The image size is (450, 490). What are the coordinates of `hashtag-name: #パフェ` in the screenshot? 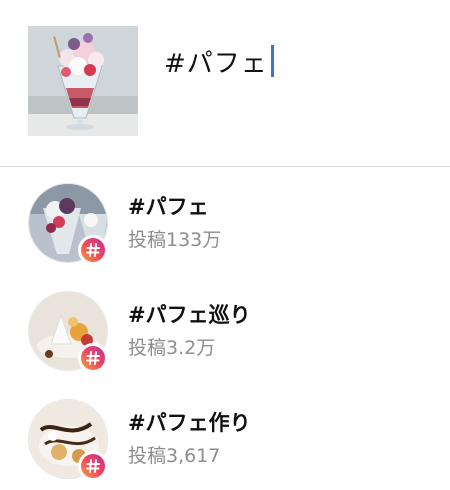 It's located at (168, 207).